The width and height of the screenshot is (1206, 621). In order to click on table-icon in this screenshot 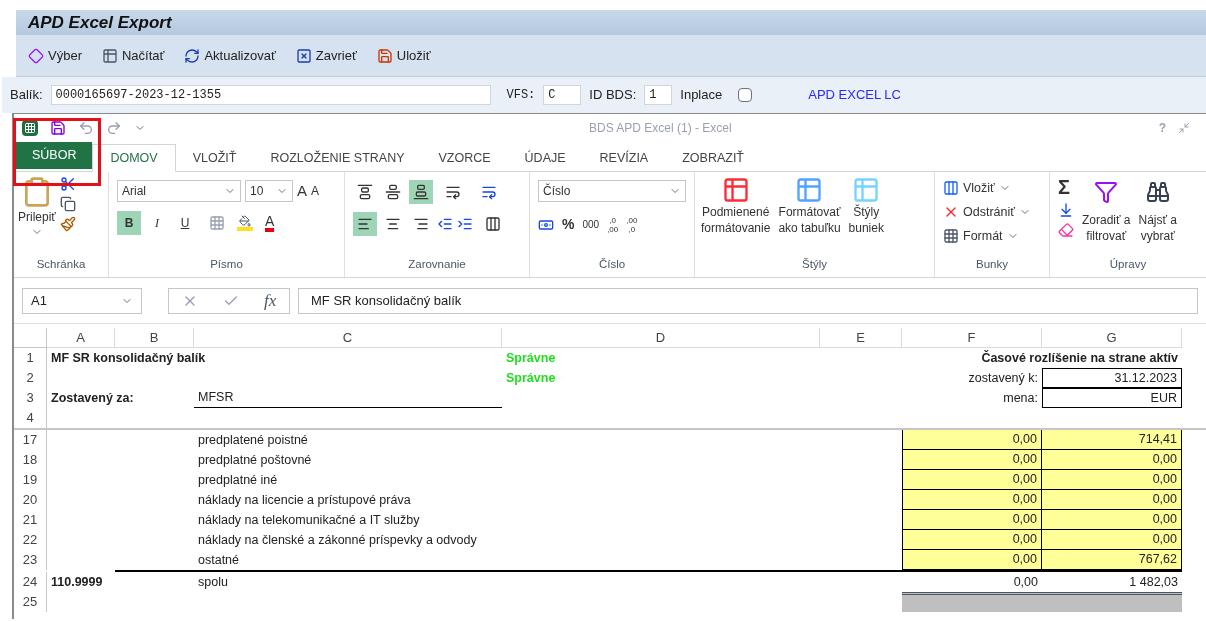, I will do `click(809, 190)`.